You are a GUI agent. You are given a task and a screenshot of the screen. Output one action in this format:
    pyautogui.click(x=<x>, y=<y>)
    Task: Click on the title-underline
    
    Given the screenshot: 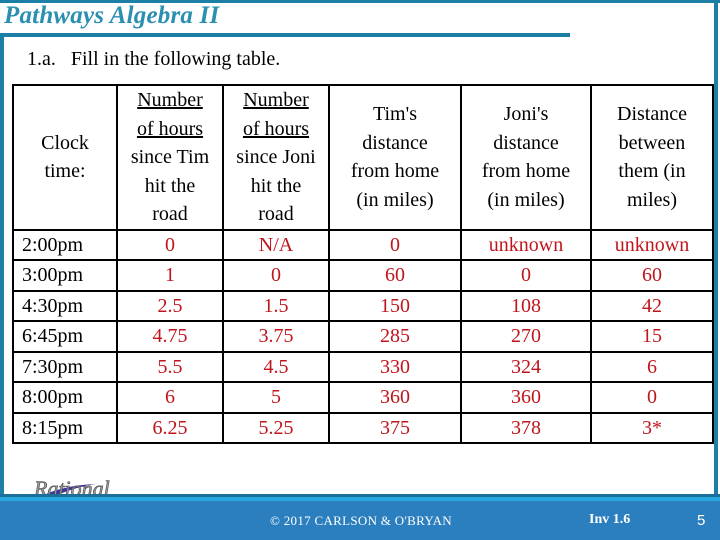 What is the action you would take?
    pyautogui.click(x=285, y=35)
    